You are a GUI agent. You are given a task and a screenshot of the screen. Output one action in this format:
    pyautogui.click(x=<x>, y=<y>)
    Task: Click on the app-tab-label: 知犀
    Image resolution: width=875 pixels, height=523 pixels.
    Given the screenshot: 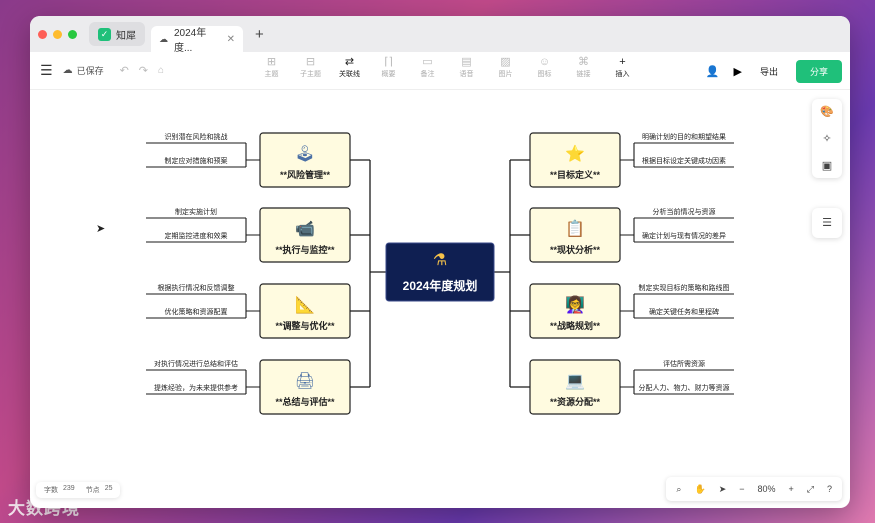 What is the action you would take?
    pyautogui.click(x=126, y=36)
    